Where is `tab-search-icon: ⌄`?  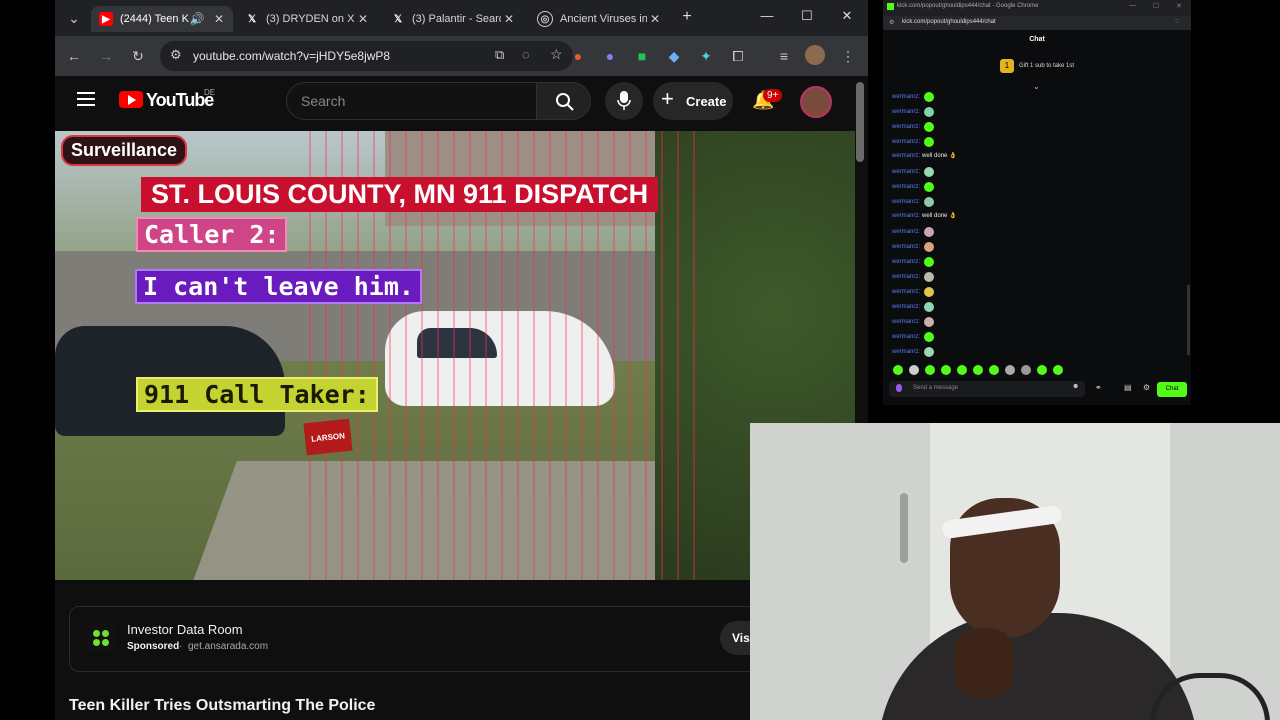 tab-search-icon: ⌄ is located at coordinates (74, 18).